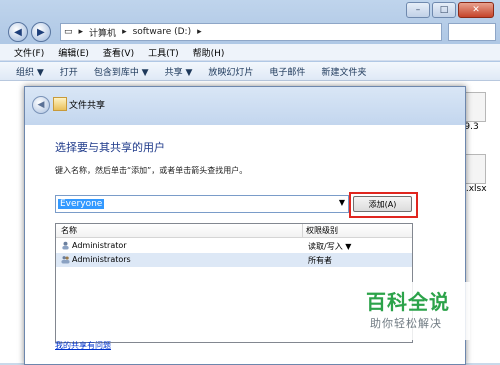 This screenshot has width=500, height=365. What do you see at coordinates (69, 71) in the screenshot?
I see `toolbar-open: 打开` at bounding box center [69, 71].